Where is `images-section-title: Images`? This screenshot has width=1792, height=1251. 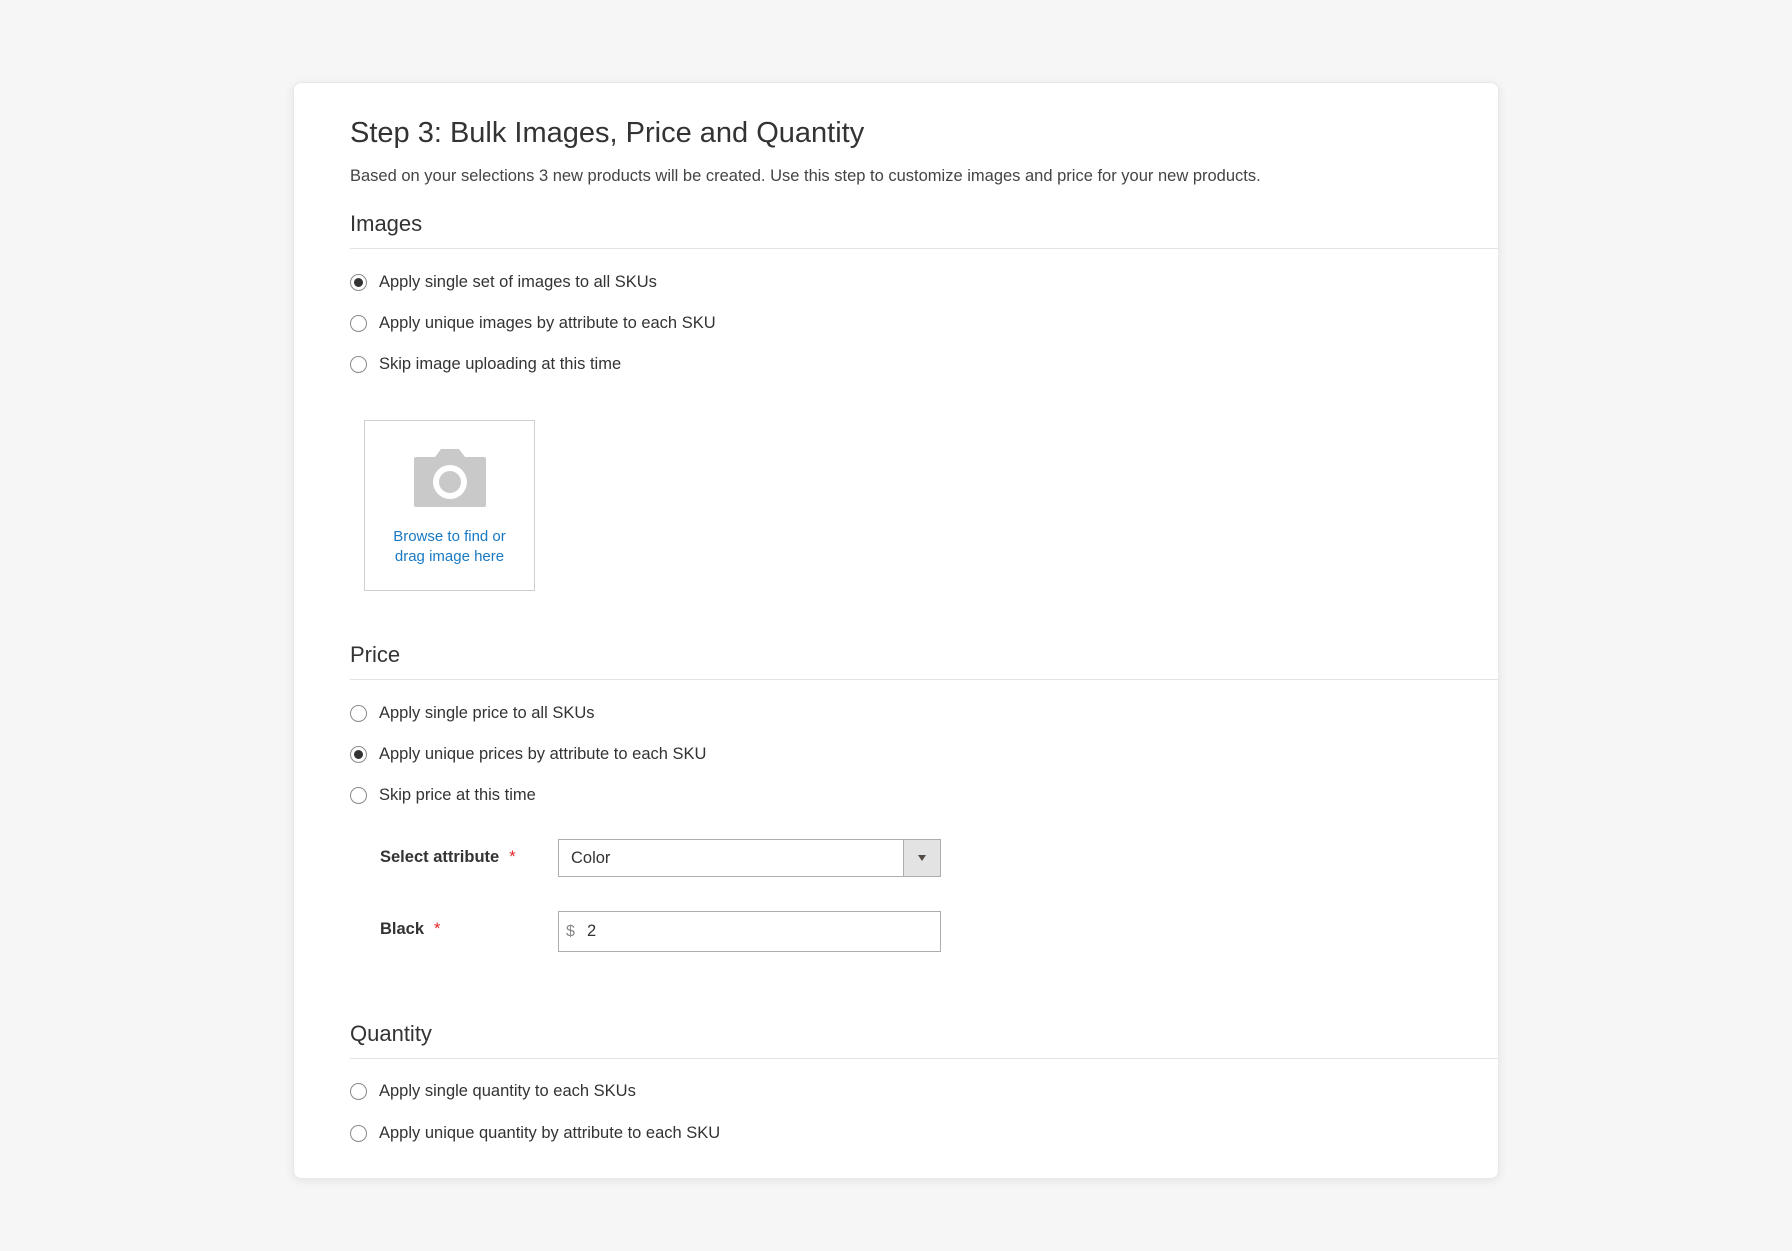
images-section-title: Images is located at coordinates (386, 223).